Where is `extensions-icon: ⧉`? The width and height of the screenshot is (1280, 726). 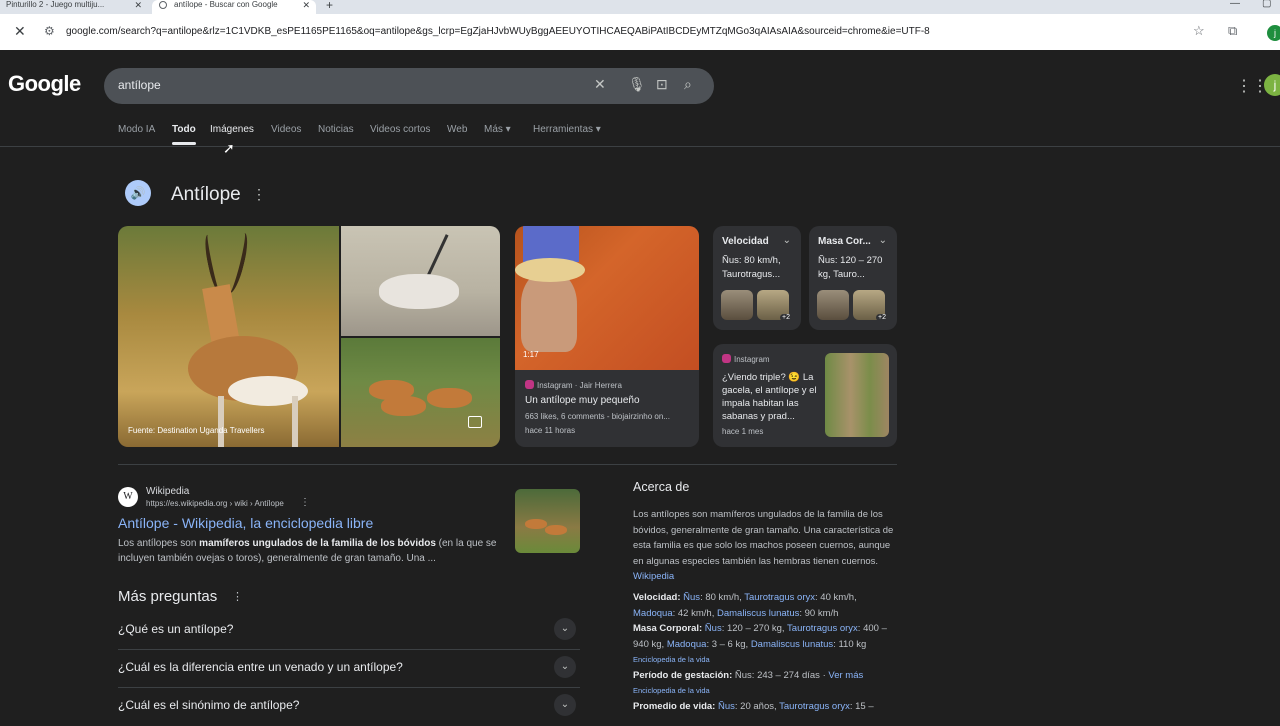
extensions-icon: ⧉ is located at coordinates (1232, 31).